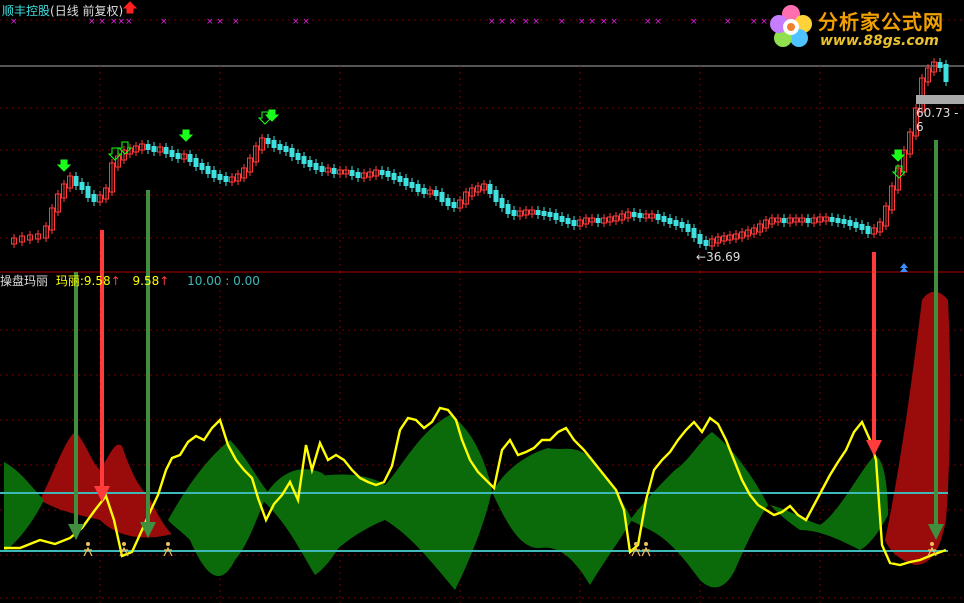 The height and width of the screenshot is (603, 964). I want to click on top-markers: × × × ××× × × × × × × × × × × × × × × × × × × × × × ×, so click(389, 22).